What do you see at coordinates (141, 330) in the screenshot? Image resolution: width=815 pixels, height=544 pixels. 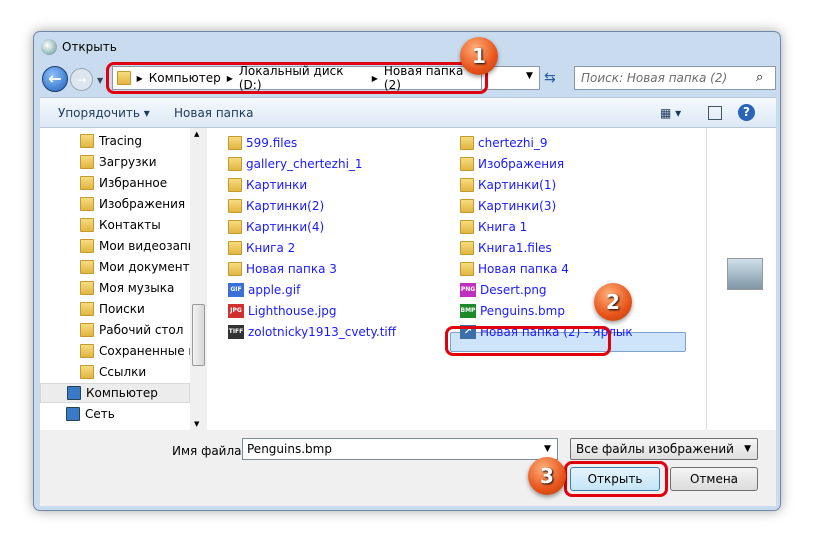 I see `tree-item-label: Рабочий стол` at bounding box center [141, 330].